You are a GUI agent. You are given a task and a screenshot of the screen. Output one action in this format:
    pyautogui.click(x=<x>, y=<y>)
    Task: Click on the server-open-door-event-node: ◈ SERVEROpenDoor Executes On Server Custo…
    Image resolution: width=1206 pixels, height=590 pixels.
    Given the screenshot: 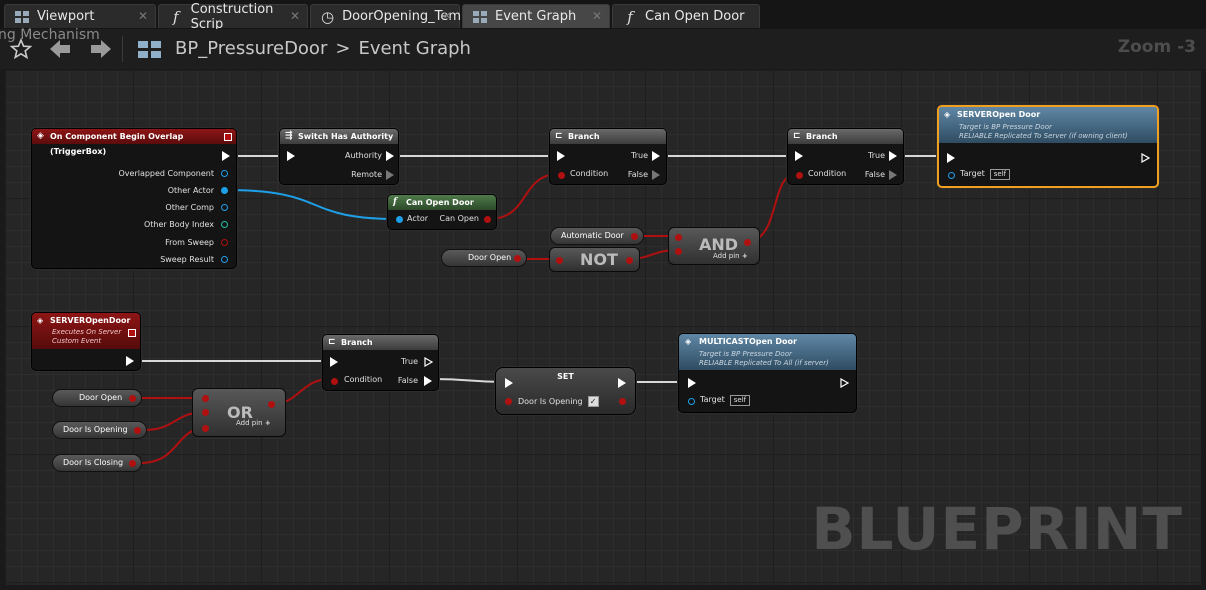 What is the action you would take?
    pyautogui.click(x=86, y=341)
    